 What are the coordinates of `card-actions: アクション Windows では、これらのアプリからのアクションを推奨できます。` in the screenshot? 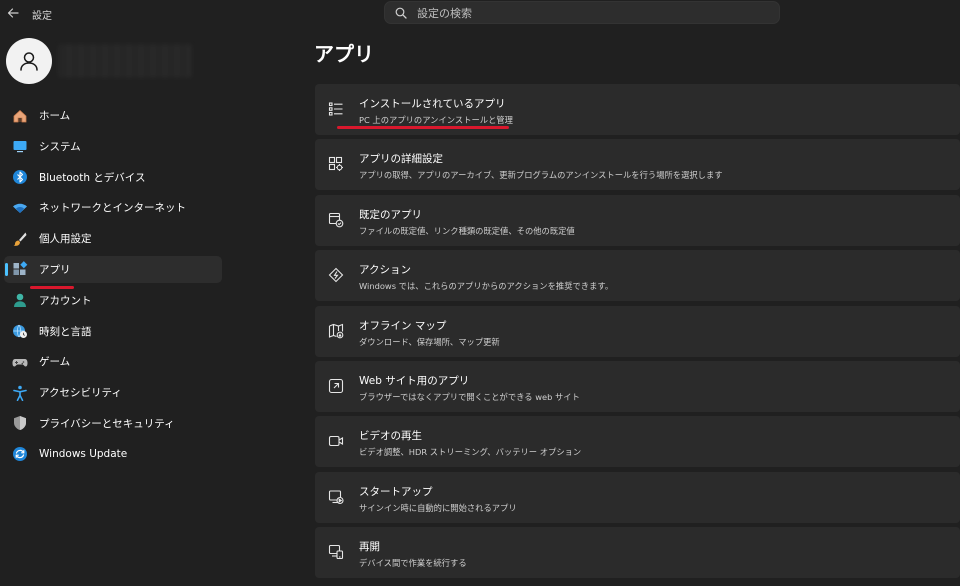 It's located at (637, 276).